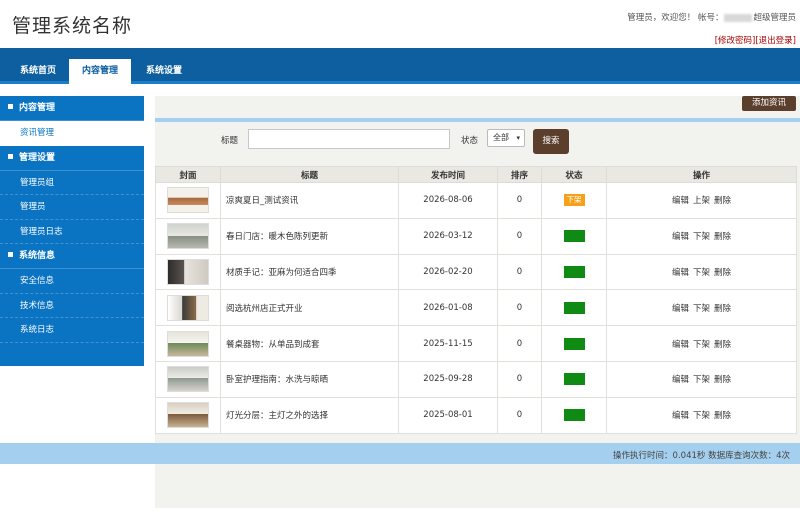  Describe the element at coordinates (309, 174) in the screenshot. I see `col-title: 标题` at that location.